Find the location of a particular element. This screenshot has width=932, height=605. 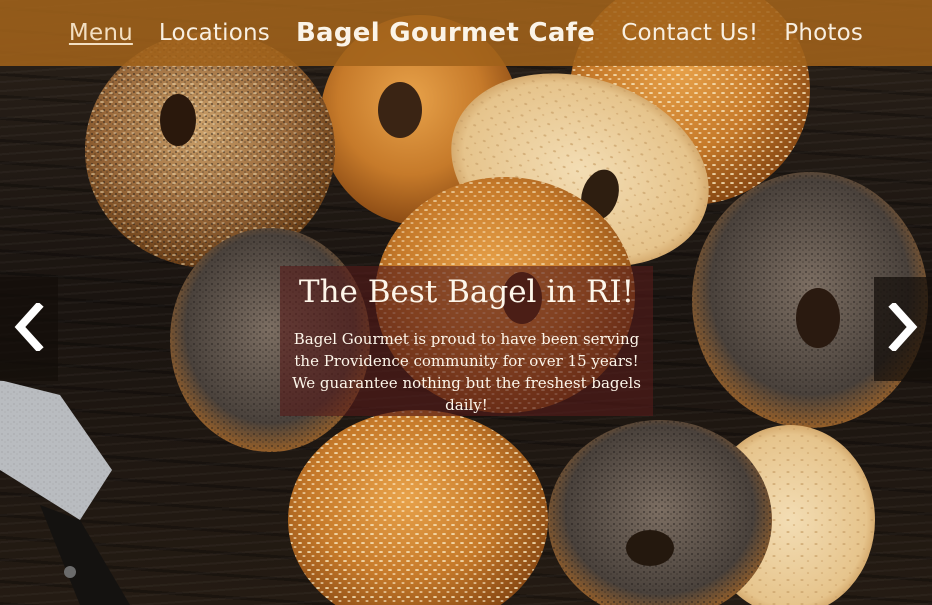

chevron-right-icon is located at coordinates (903, 328).